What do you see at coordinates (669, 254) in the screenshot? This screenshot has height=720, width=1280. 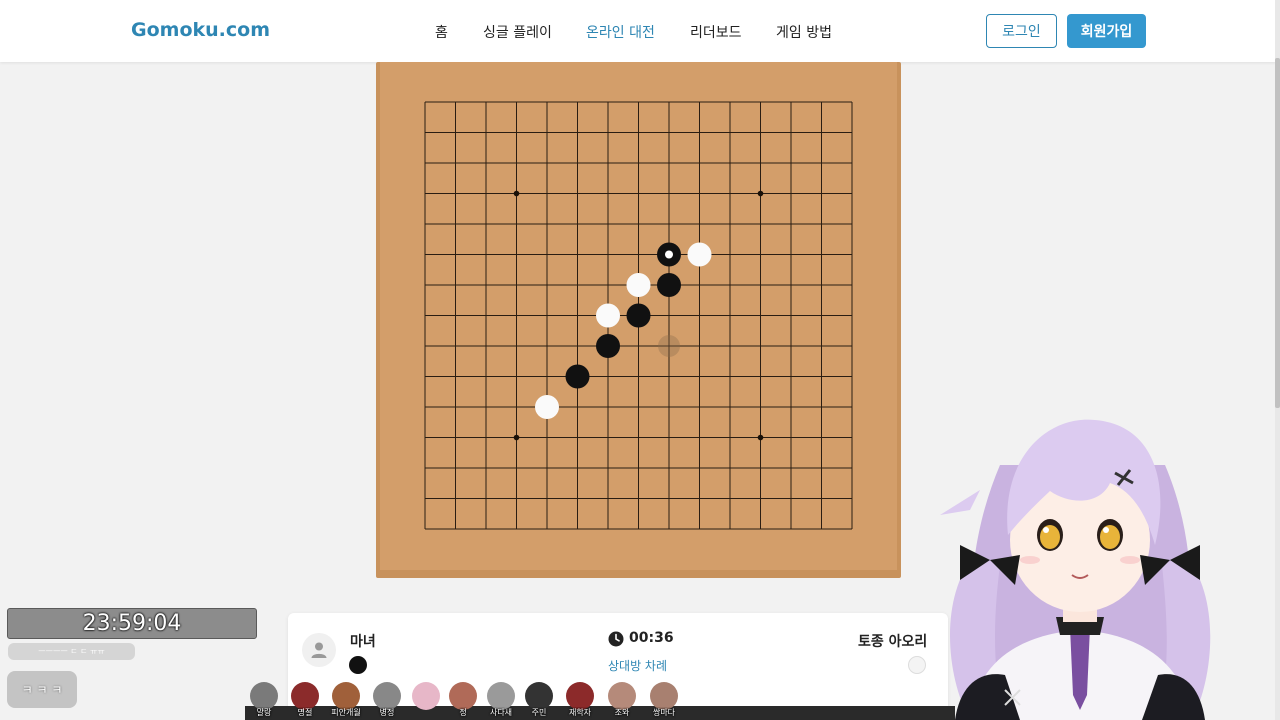 I see `last-move-marker` at bounding box center [669, 254].